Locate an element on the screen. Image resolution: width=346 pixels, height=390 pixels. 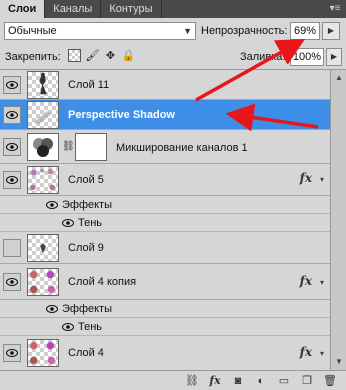
layer-name: Микширование каналов 1 is located at coordinates (182, 148).